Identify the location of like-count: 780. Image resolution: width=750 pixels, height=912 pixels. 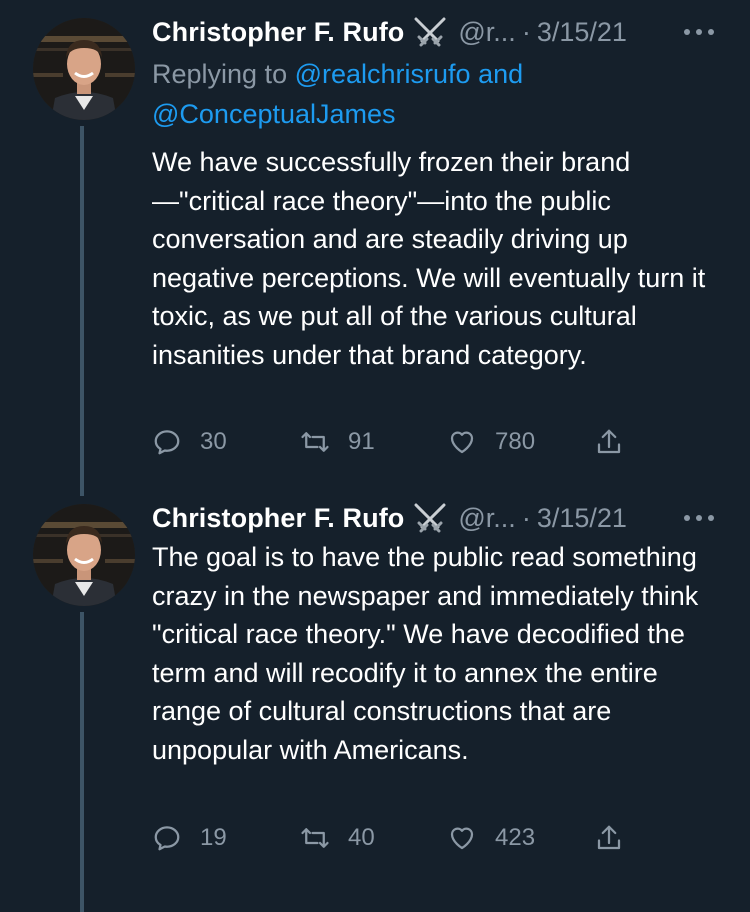
(515, 441).